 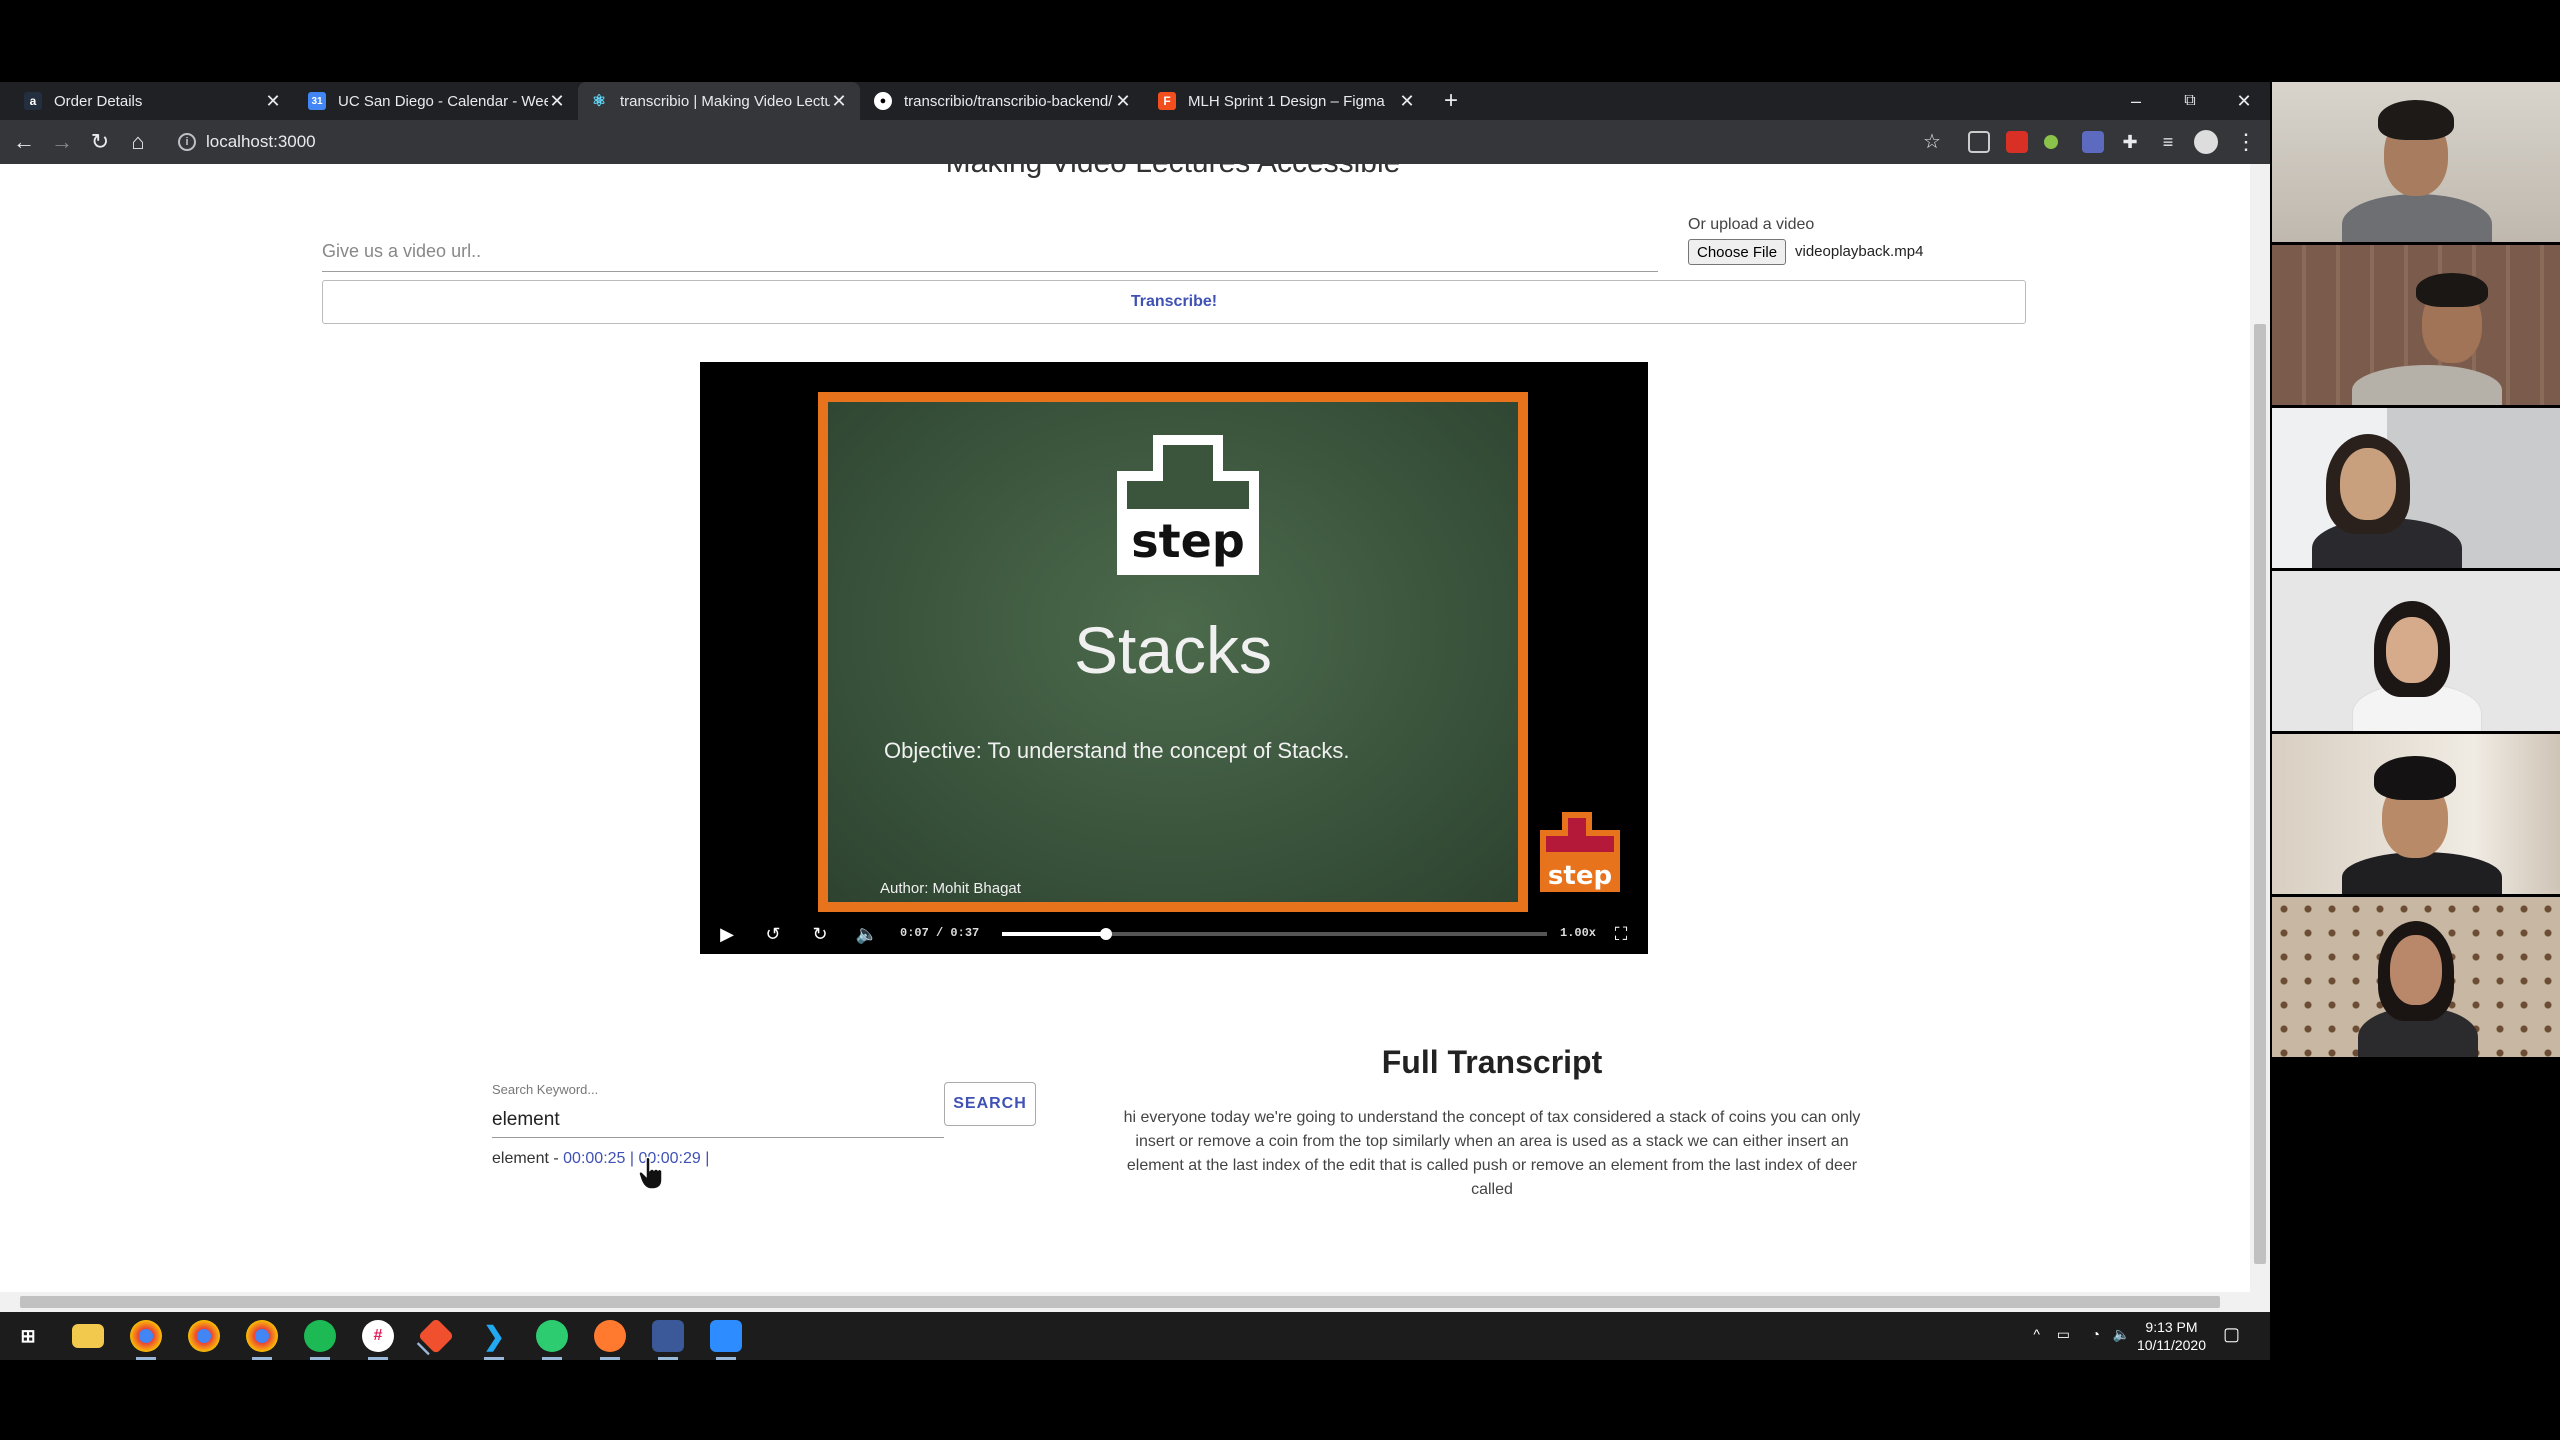 What do you see at coordinates (2231, 1334) in the screenshot?
I see `notification-icon: ▢` at bounding box center [2231, 1334].